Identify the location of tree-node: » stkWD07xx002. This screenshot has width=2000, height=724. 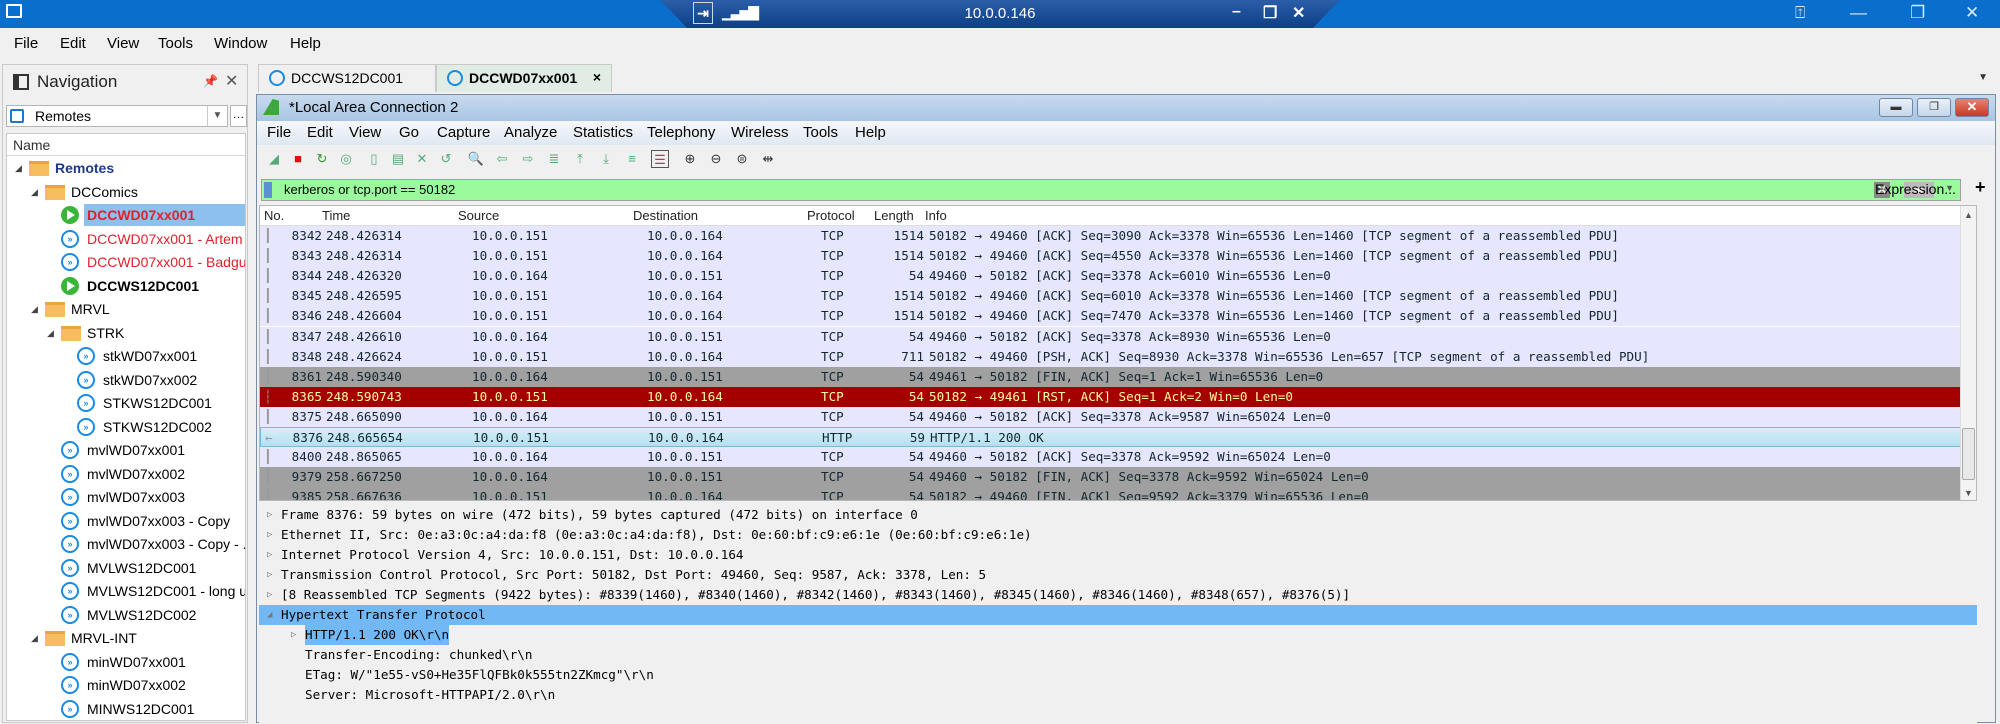
(126, 380).